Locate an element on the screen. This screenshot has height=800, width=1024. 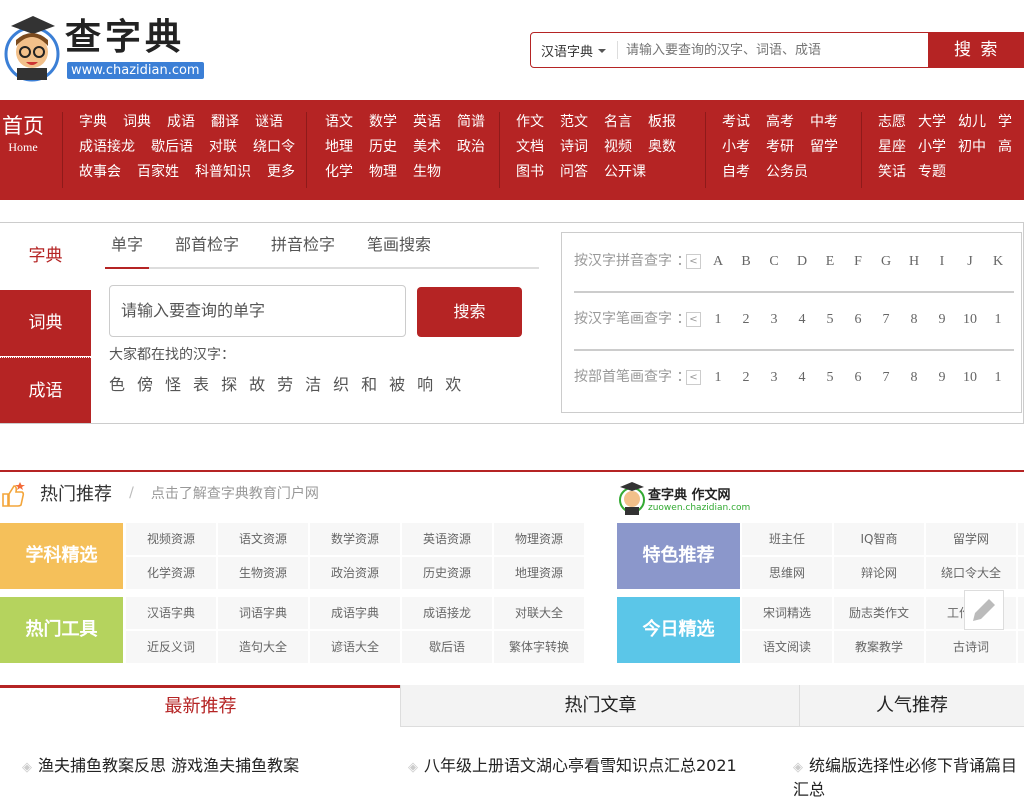
article-link: 八年级上册语文湖心亭看雪知识点汇总2021 is located at coordinates (572, 764).